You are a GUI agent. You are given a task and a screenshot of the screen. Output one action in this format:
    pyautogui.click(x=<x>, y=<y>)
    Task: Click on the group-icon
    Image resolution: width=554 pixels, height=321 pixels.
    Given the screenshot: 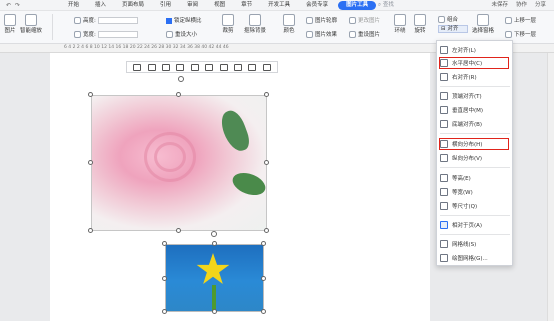 What is the action you would take?
    pyautogui.click(x=441, y=19)
    